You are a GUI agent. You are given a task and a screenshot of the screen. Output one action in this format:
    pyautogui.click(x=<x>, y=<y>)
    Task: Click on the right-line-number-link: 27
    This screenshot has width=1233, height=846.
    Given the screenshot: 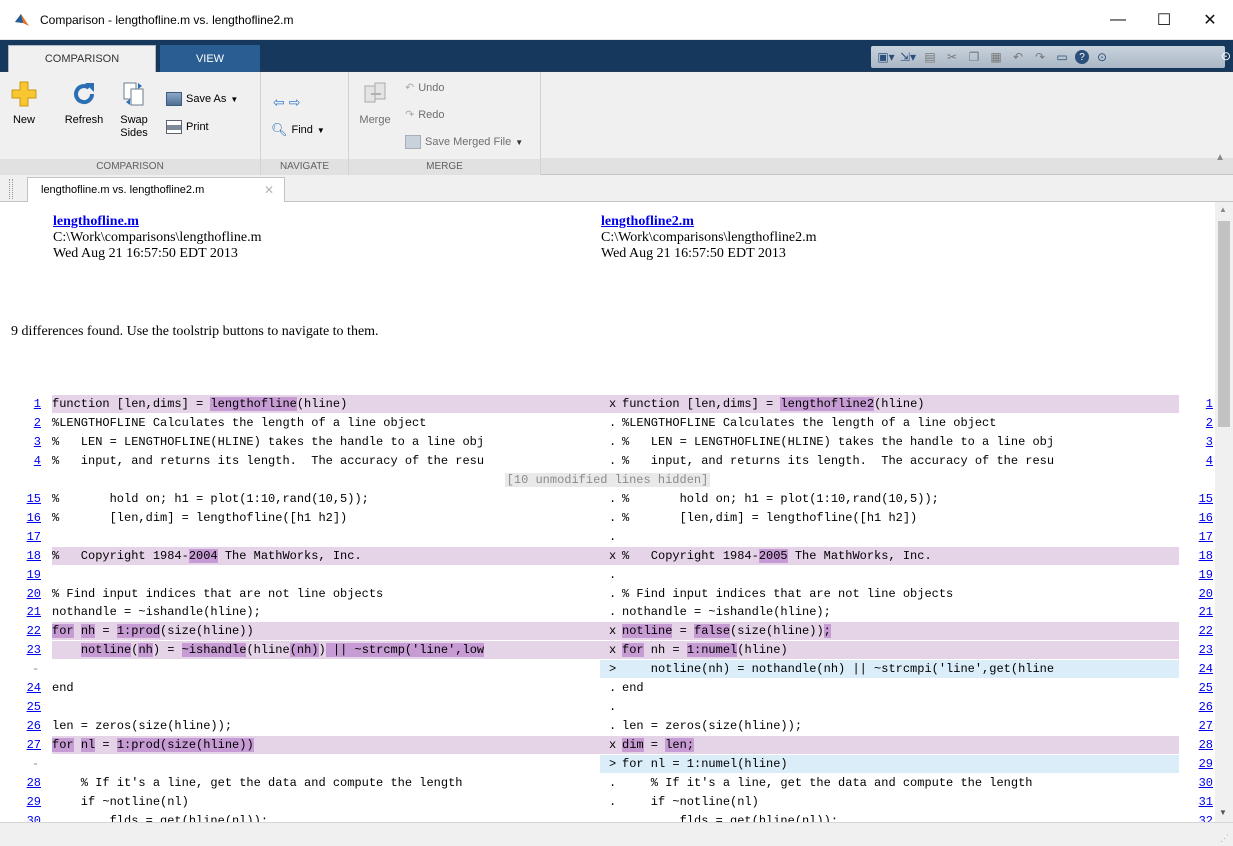 What is the action you would take?
    pyautogui.click(x=1198, y=726)
    